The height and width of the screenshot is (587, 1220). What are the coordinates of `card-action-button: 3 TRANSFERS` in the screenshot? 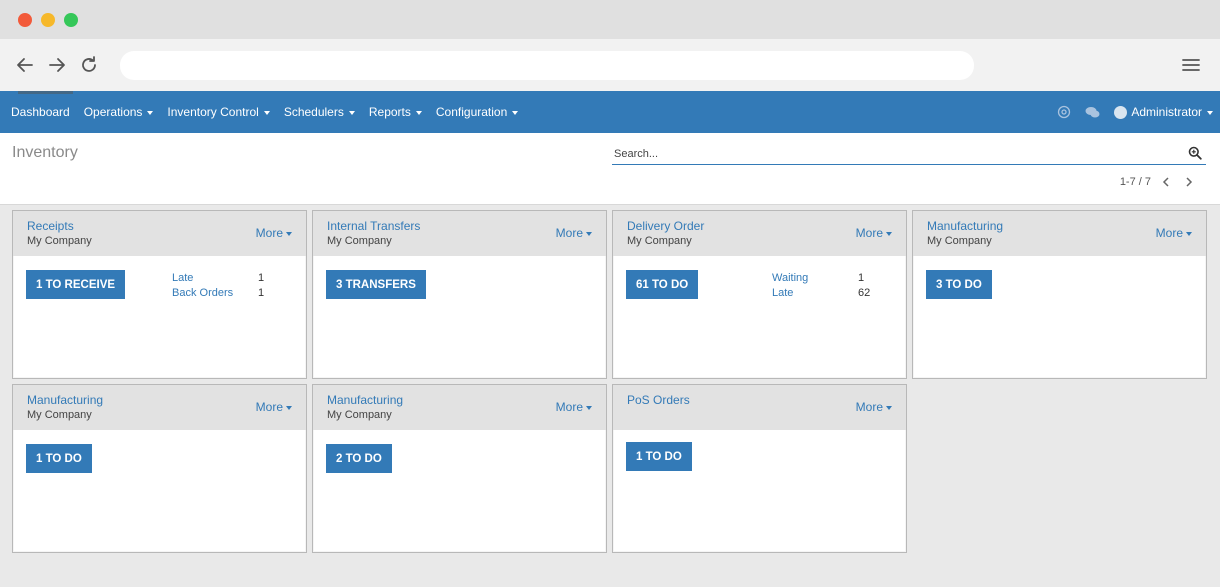 It's located at (376, 284).